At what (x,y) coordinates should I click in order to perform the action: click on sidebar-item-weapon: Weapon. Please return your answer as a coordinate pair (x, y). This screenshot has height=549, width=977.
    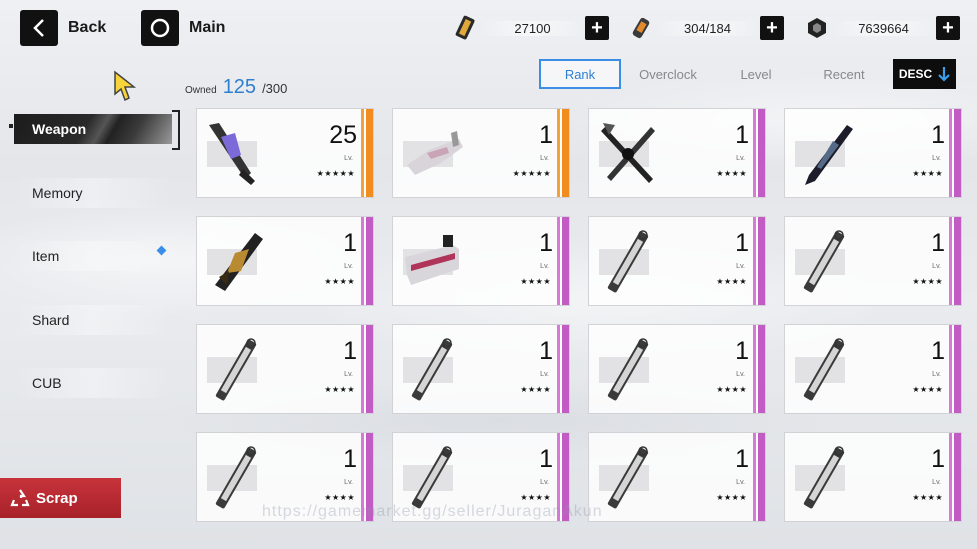
    Looking at the image, I should click on (93, 129).